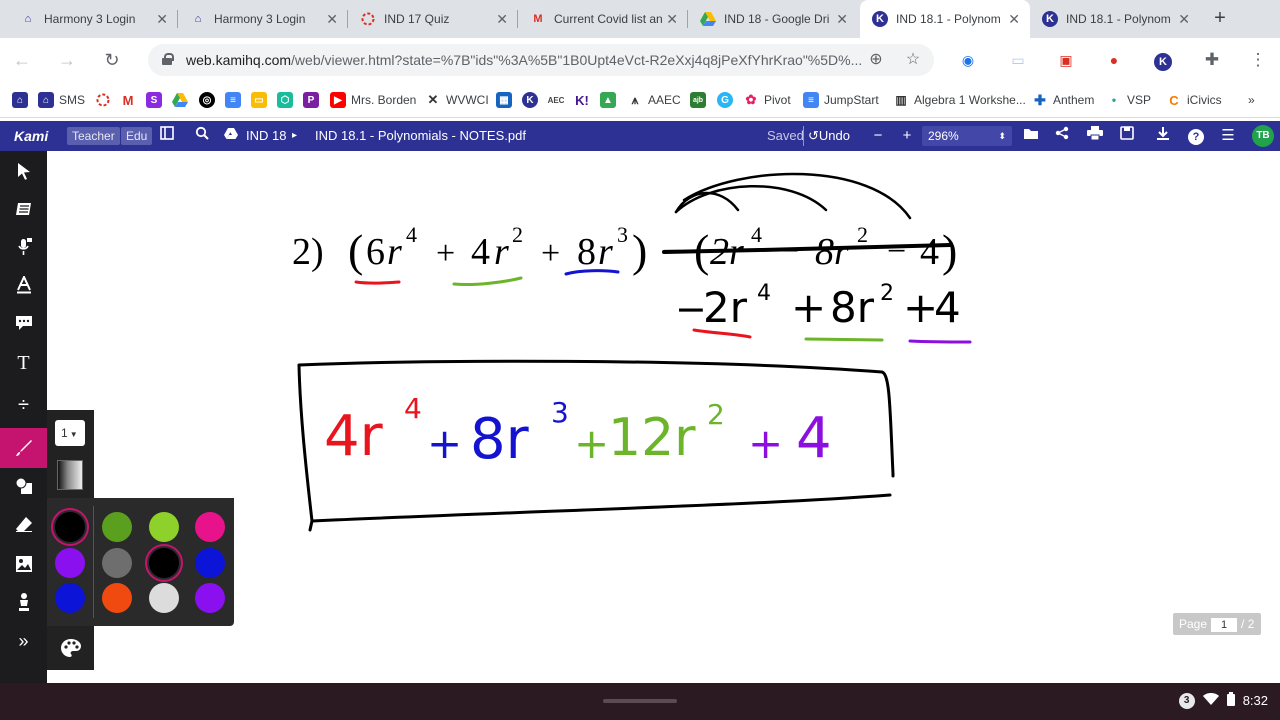 This screenshot has height=720, width=1280. Describe the element at coordinates (878, 136) in the screenshot. I see `zoom-out-button: −` at that location.